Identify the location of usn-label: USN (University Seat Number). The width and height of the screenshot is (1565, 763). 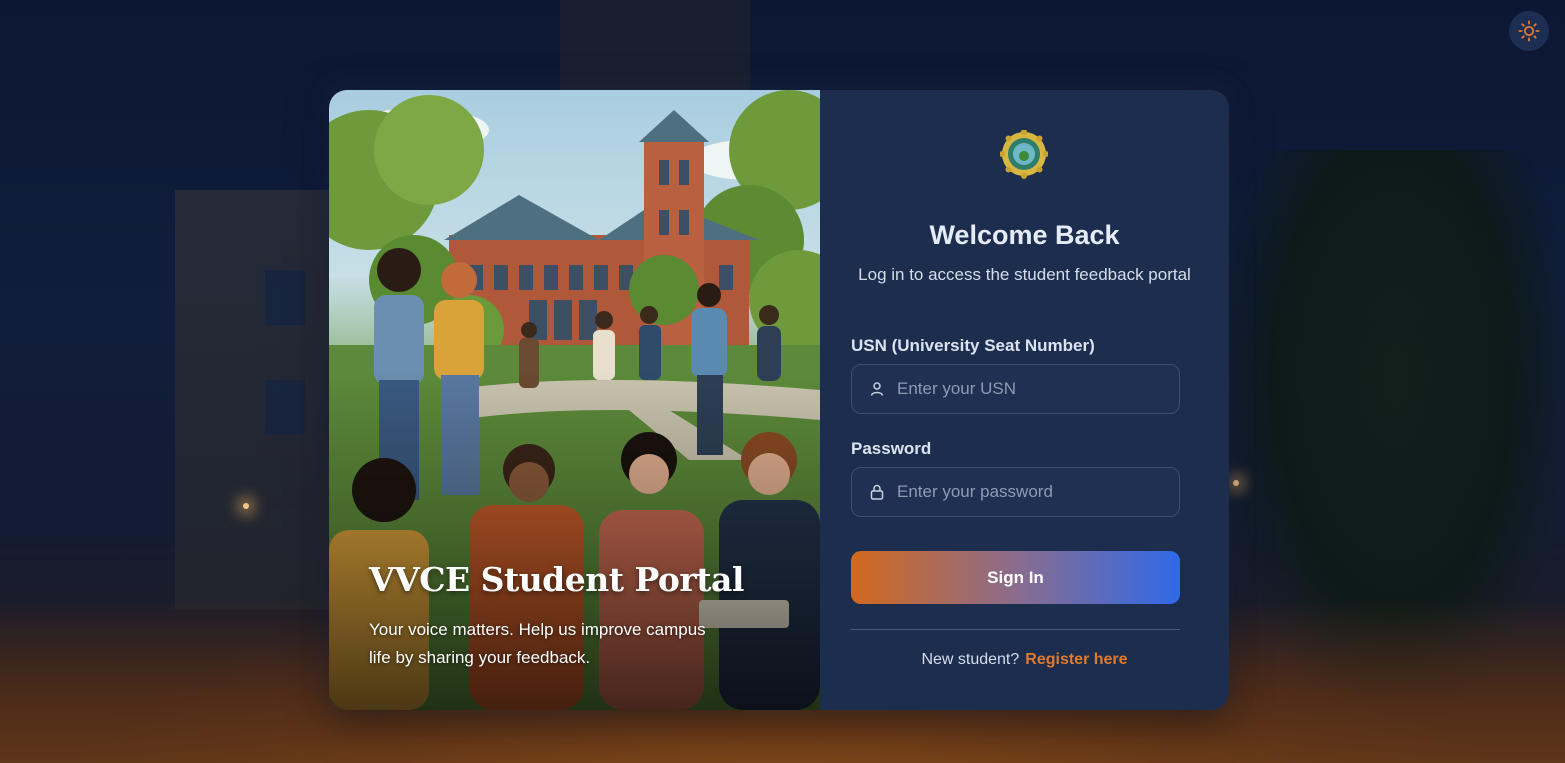
(973, 345).